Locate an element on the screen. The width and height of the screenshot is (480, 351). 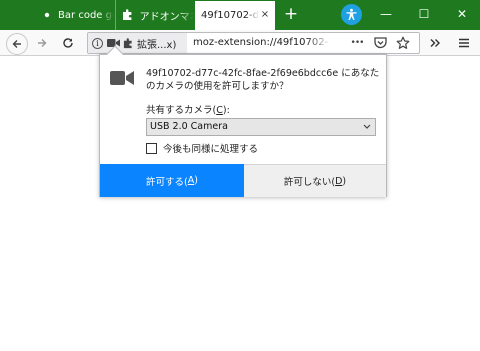
tab-label: 49f10702-d is located at coordinates (230, 15).